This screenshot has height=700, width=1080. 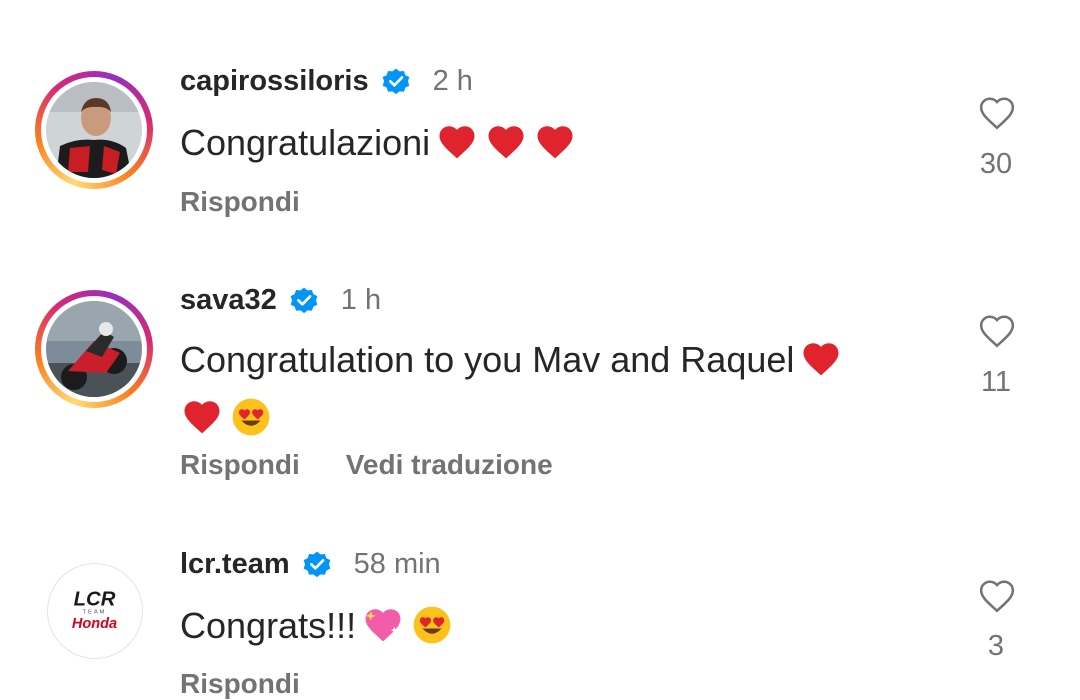 What do you see at coordinates (397, 563) in the screenshot?
I see `comment-timestamp: 58 min` at bounding box center [397, 563].